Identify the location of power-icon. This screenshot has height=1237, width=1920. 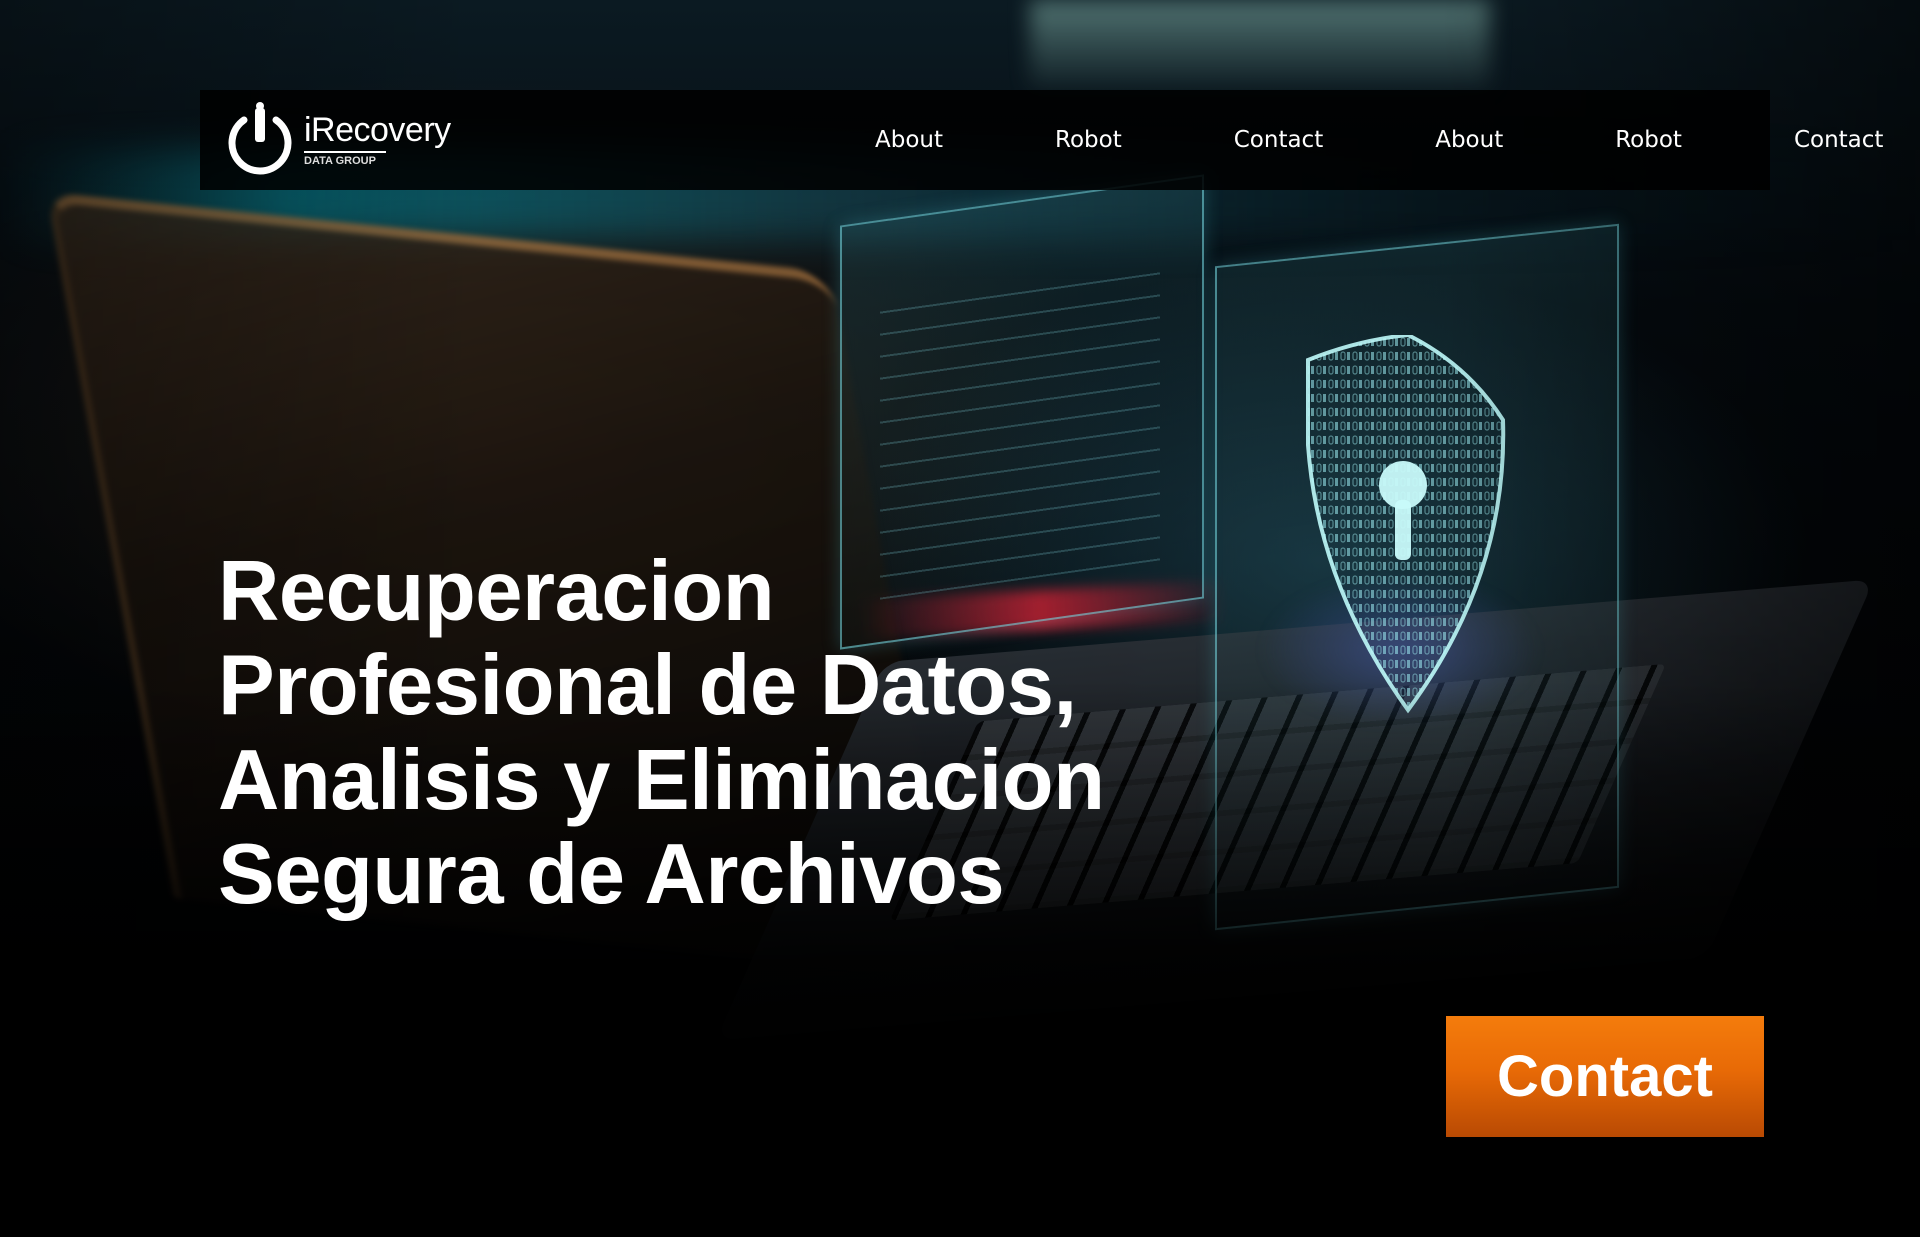
(260, 138).